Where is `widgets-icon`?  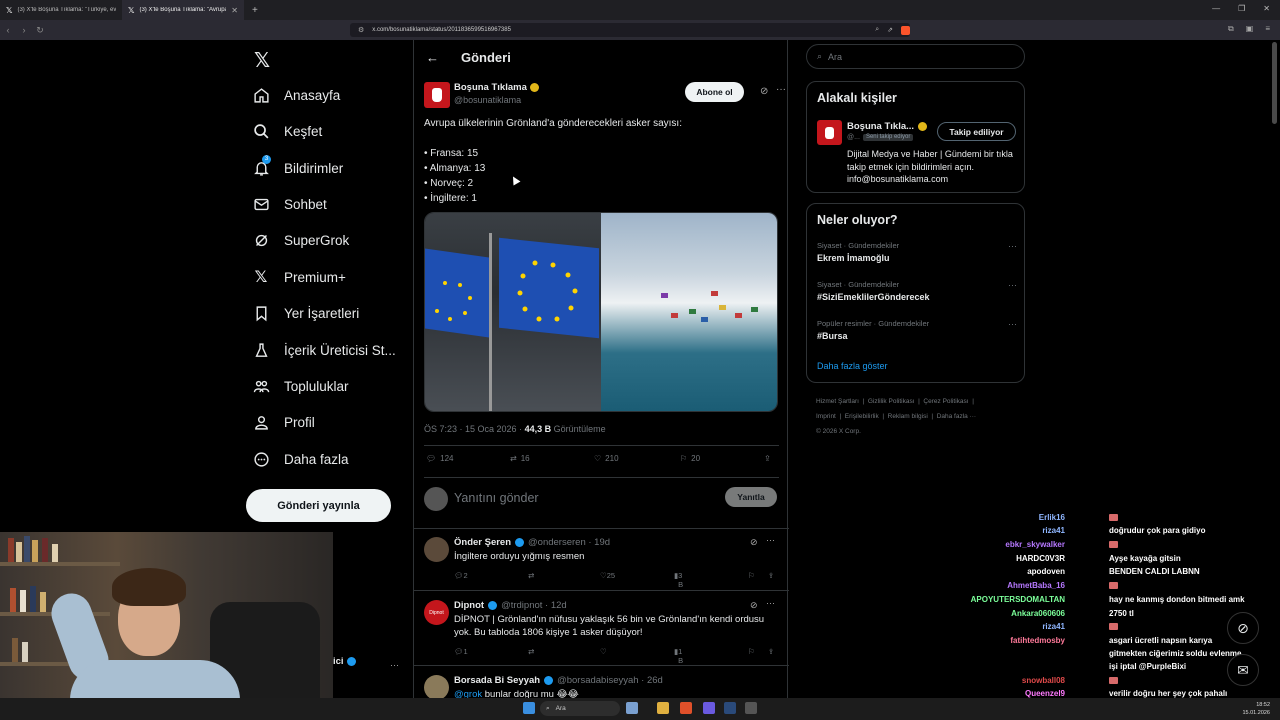
widgets-icon is located at coordinates (632, 708).